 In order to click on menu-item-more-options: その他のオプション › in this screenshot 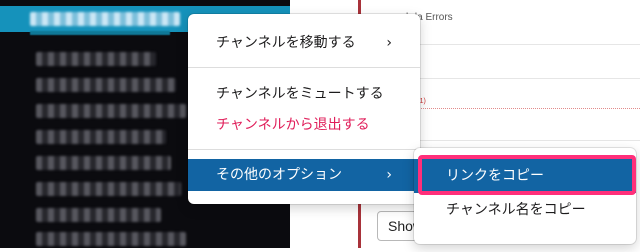, I will do `click(304, 175)`.